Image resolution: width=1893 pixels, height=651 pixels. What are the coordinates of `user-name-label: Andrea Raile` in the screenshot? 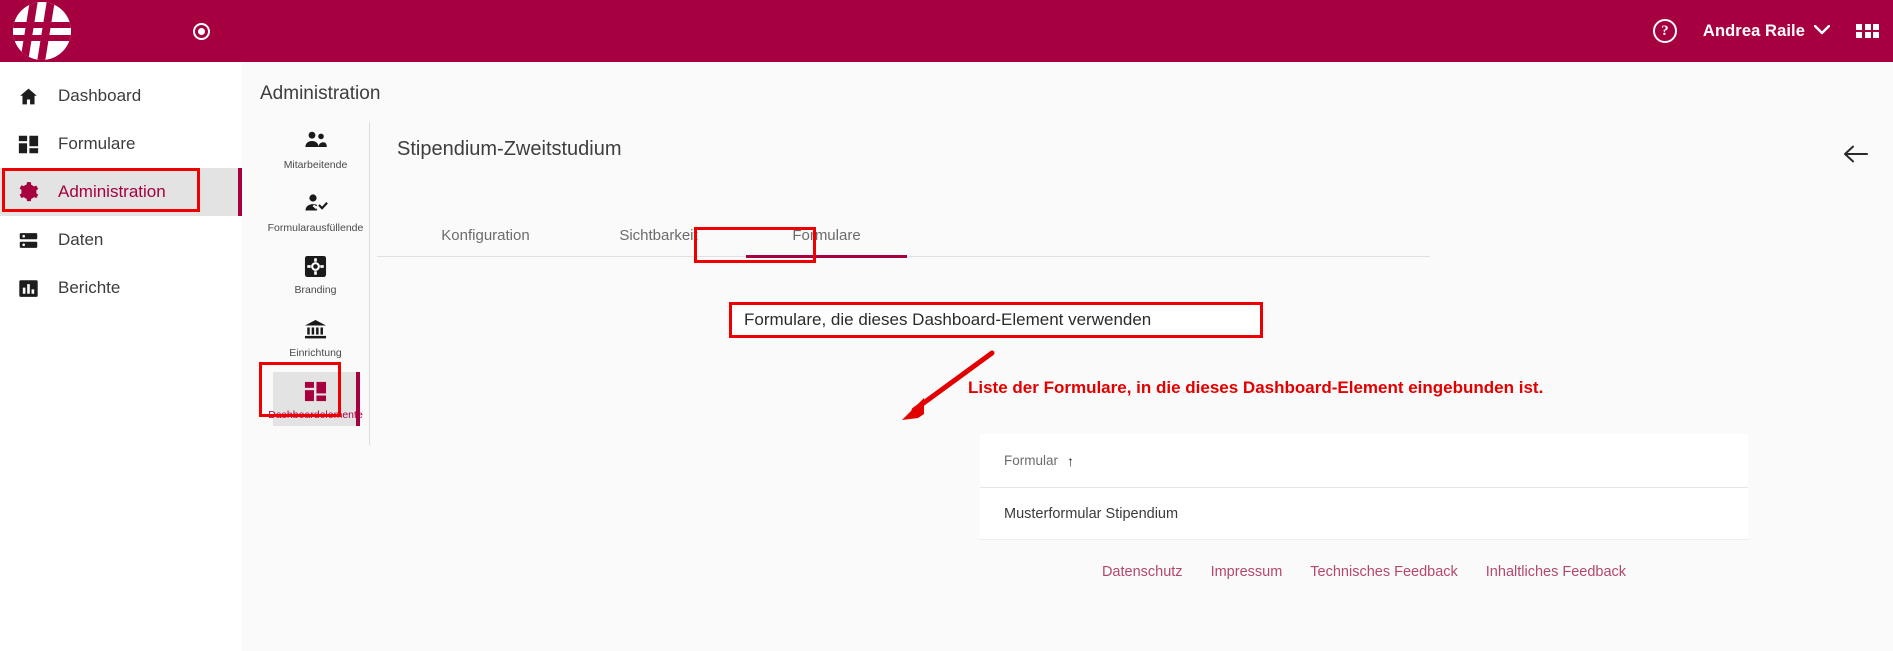 It's located at (1753, 30).